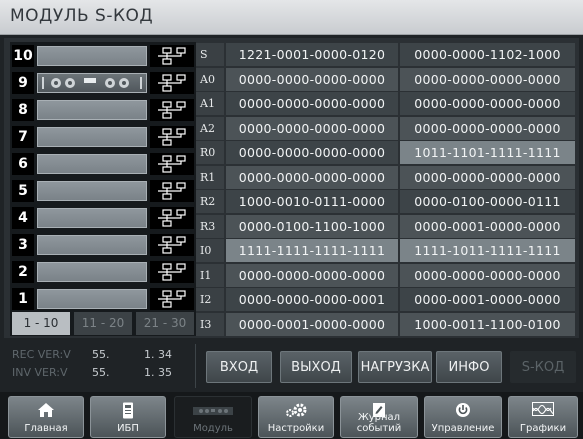  Describe the element at coordinates (210, 201) in the screenshot. I see `row-label: R2` at that location.